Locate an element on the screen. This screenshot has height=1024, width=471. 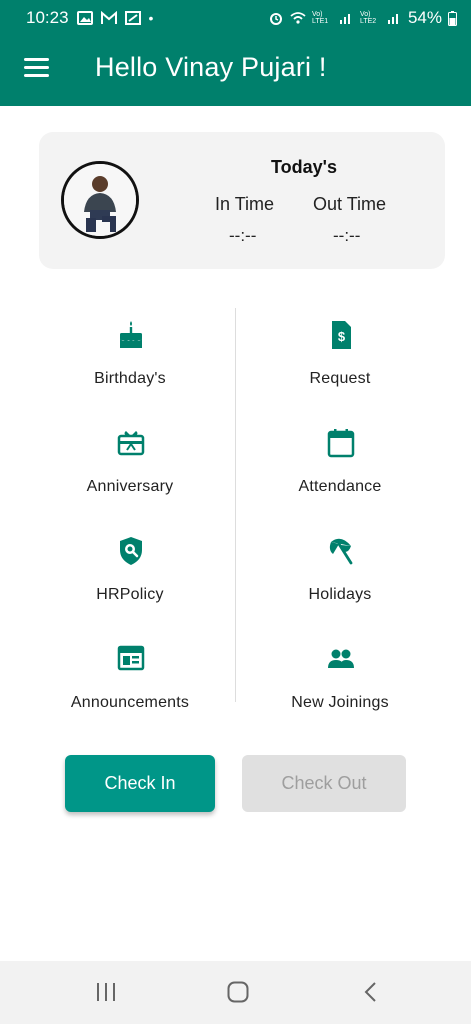
check-in-button: Check In is located at coordinates (140, 783).